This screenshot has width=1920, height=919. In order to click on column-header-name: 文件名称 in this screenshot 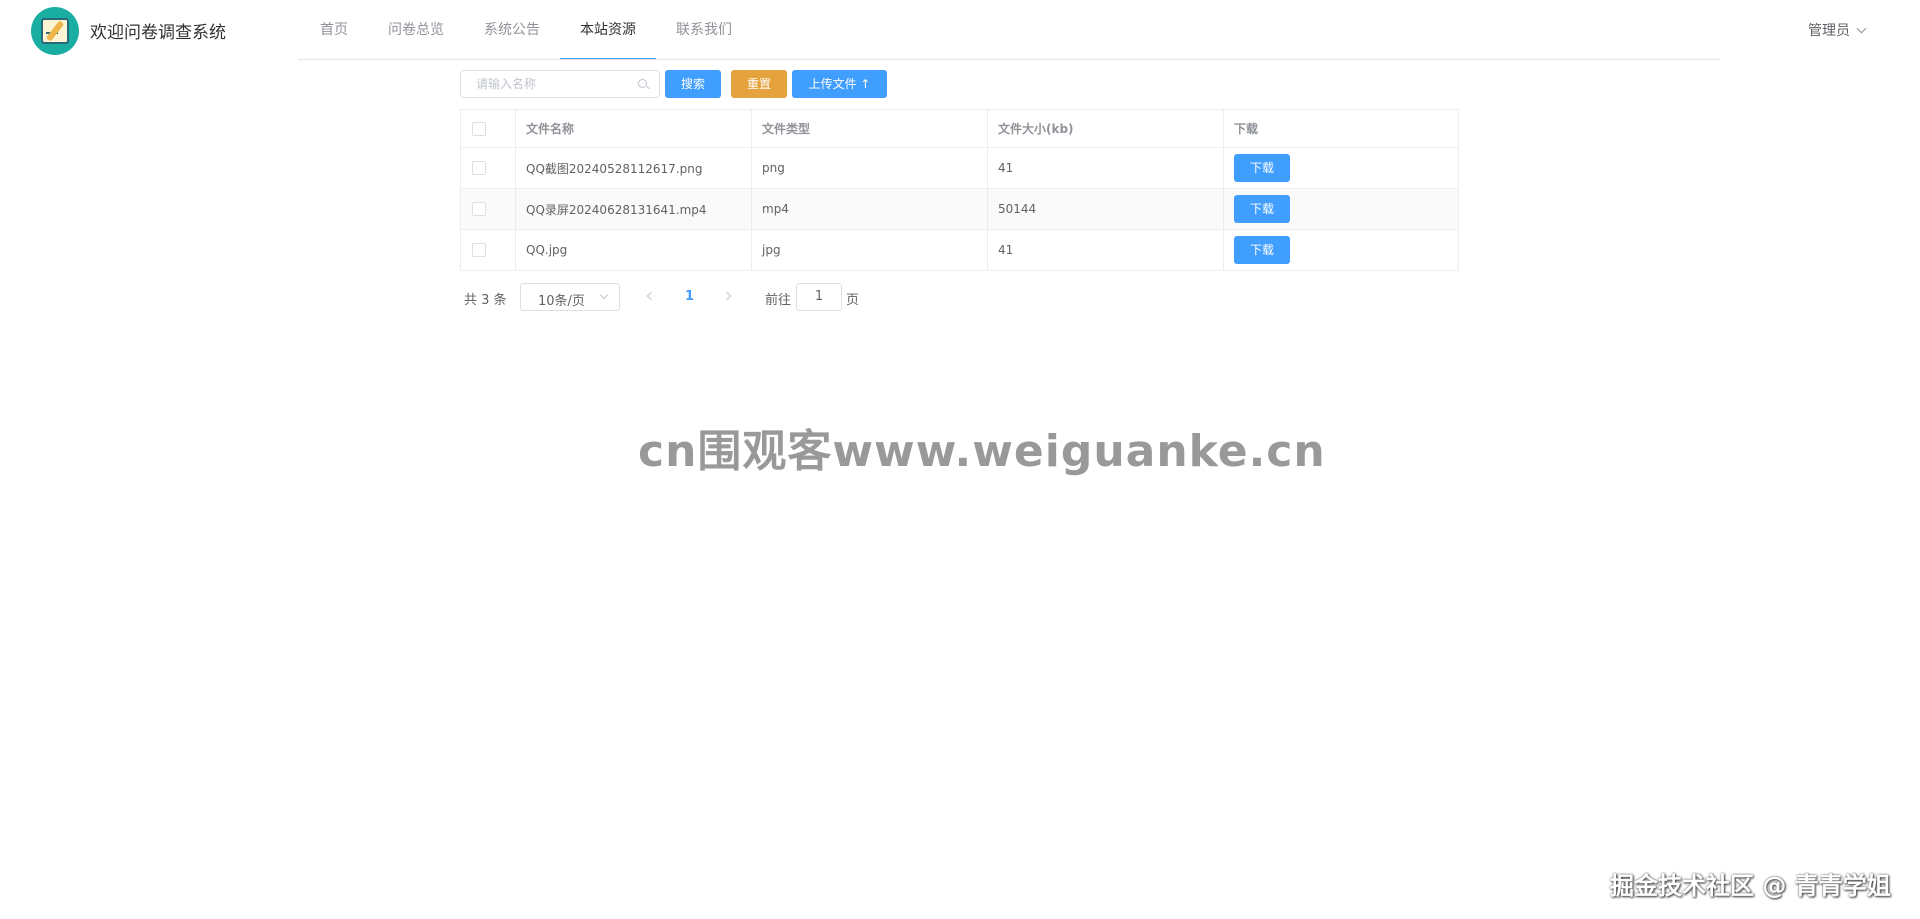, I will do `click(633, 128)`.